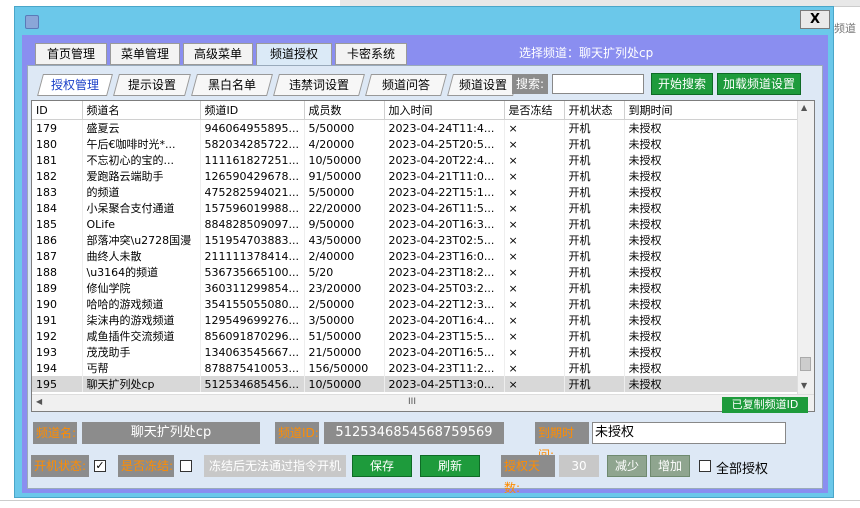 This screenshot has width=860, height=508. I want to click on auth-days-field: 30, so click(579, 466).